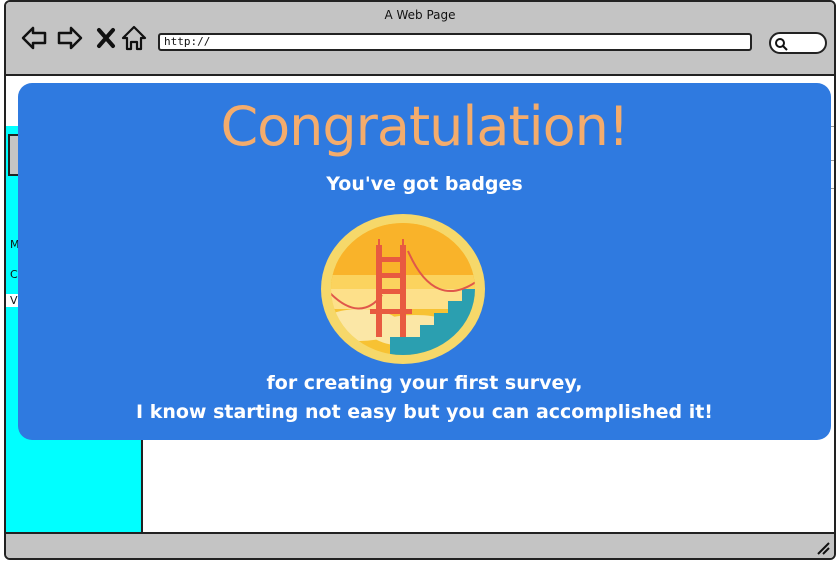  What do you see at coordinates (107, 38) in the screenshot?
I see `stop-icon` at bounding box center [107, 38].